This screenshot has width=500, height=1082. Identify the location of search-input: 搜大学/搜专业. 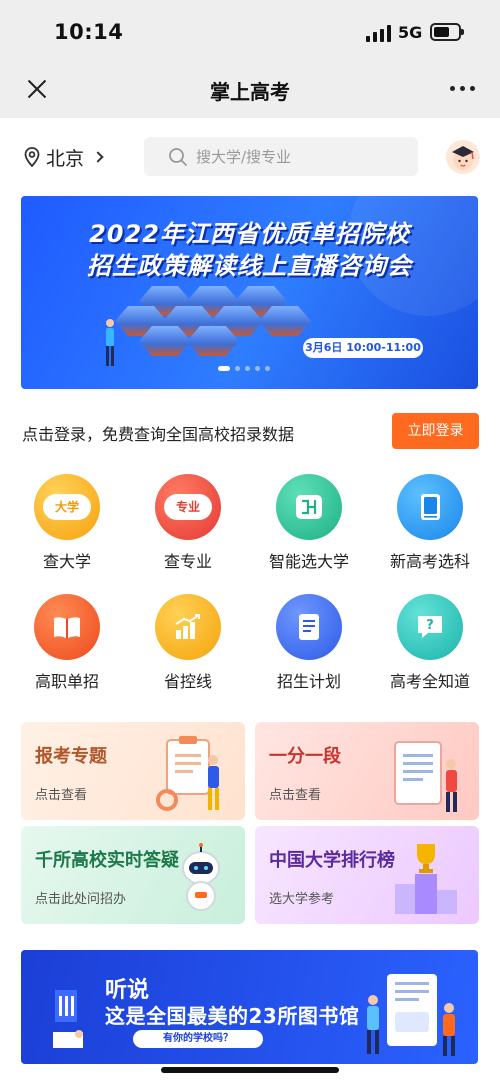
(281, 156).